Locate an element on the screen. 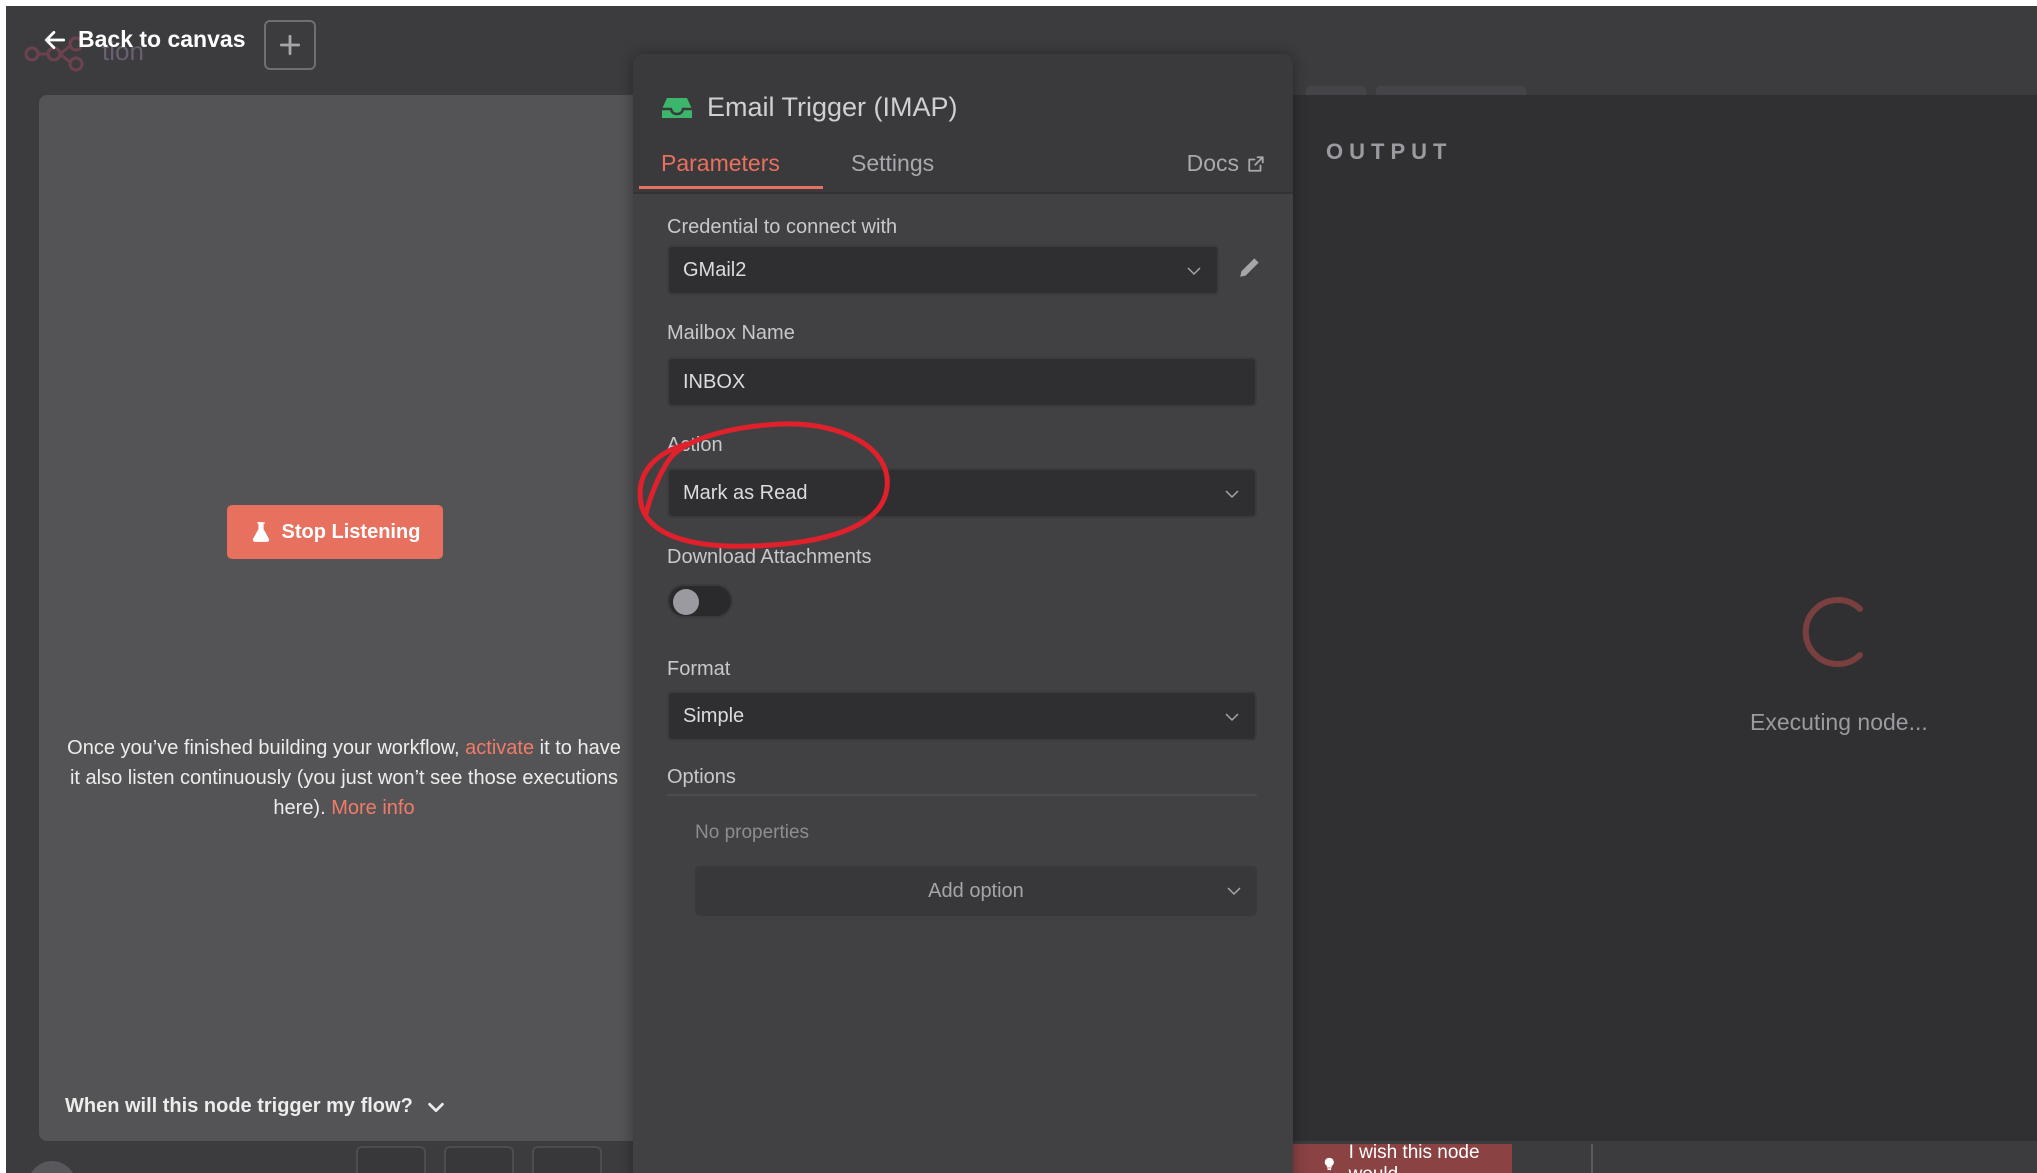 The width and height of the screenshot is (2037, 1173). trigger-question-toggle: When will this node trigger my flow? is located at coordinates (256, 1106).